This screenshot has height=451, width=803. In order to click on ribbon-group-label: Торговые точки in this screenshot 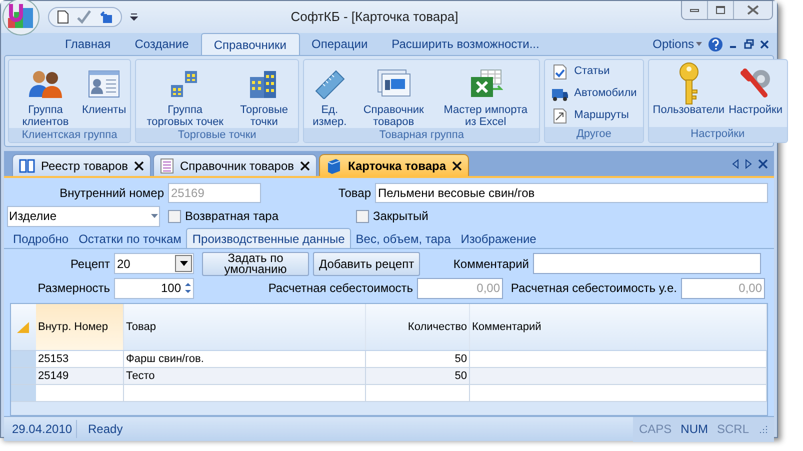, I will do `click(217, 135)`.